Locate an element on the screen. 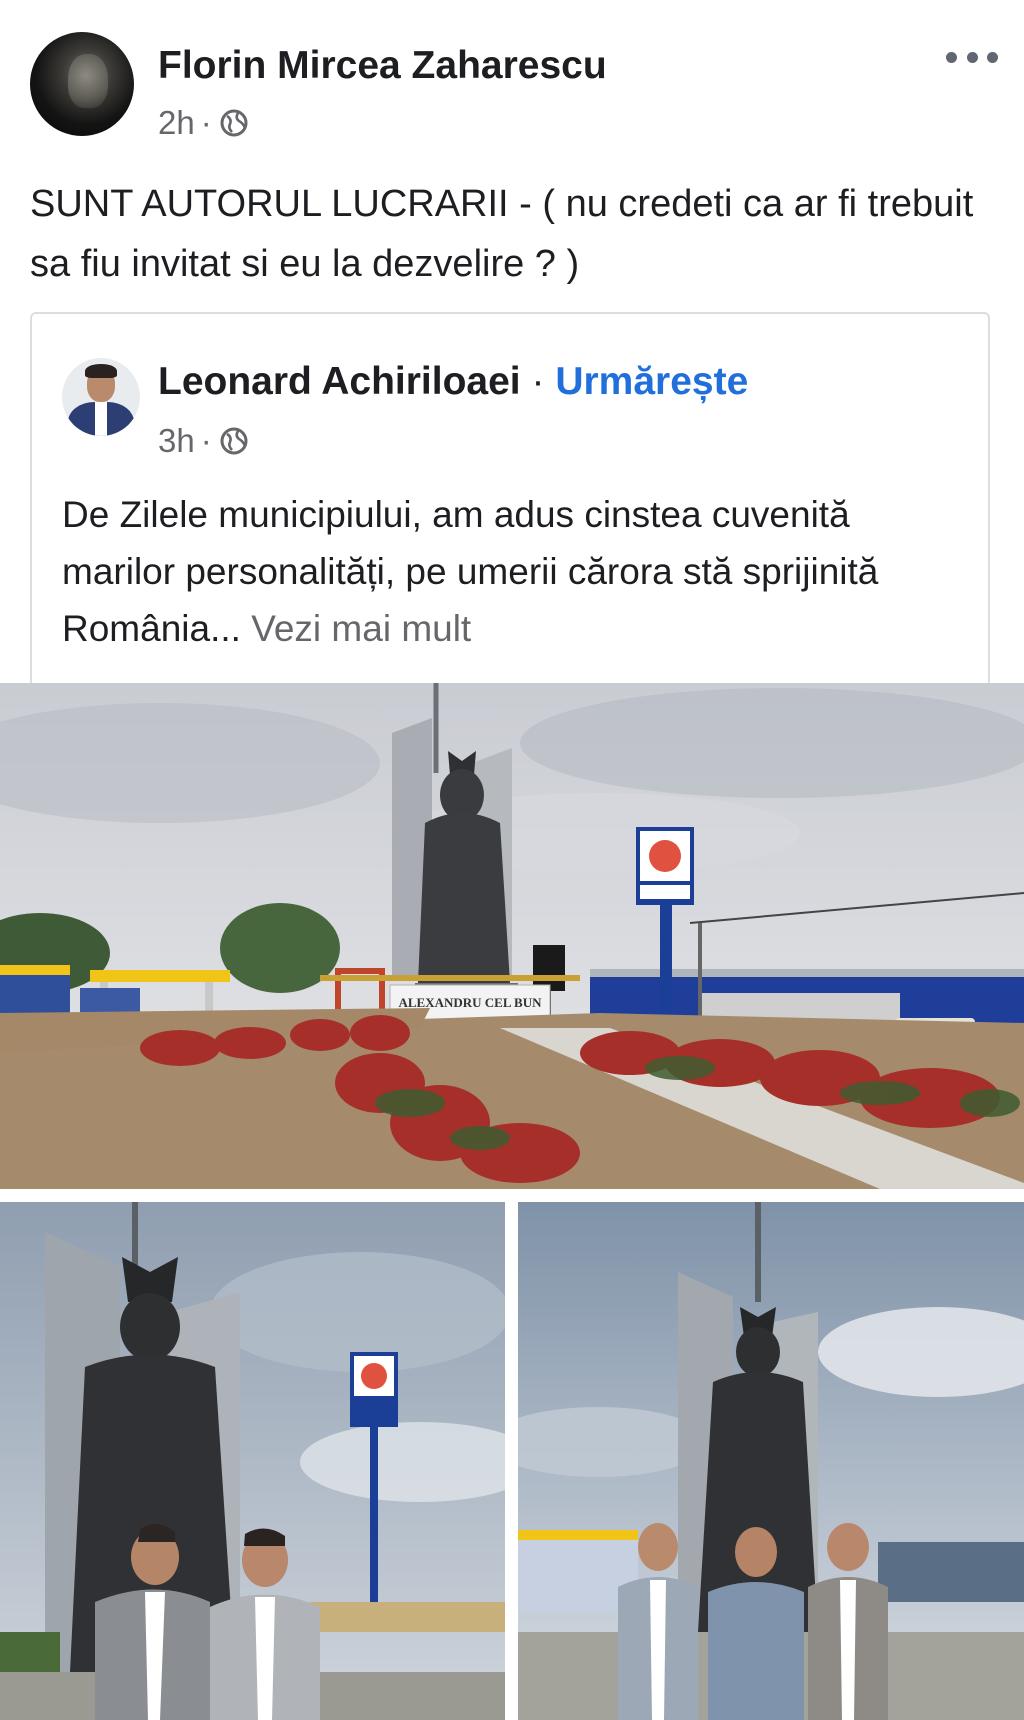  follow-link: Urmărește is located at coordinates (651, 381).